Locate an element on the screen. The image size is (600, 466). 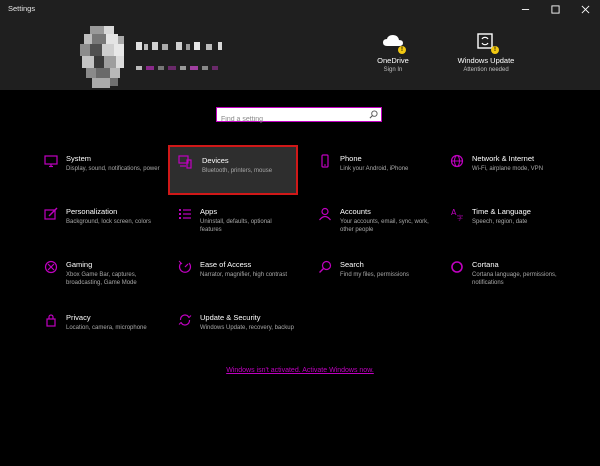
tile-description: Bluetooth, printers, mouse is located at coordinates (237, 171).